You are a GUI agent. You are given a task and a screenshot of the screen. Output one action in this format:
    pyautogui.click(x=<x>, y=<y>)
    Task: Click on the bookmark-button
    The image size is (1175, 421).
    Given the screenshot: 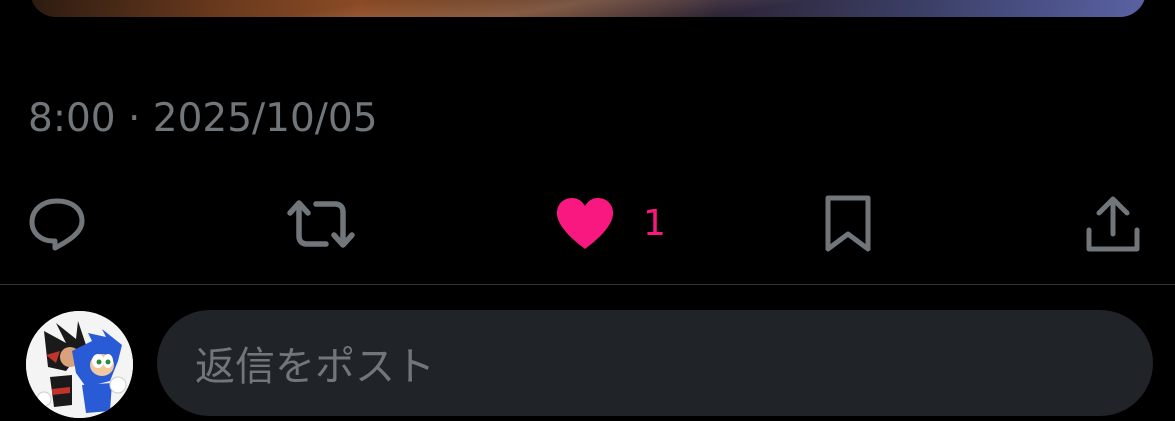 What is the action you would take?
    pyautogui.click(x=848, y=224)
    